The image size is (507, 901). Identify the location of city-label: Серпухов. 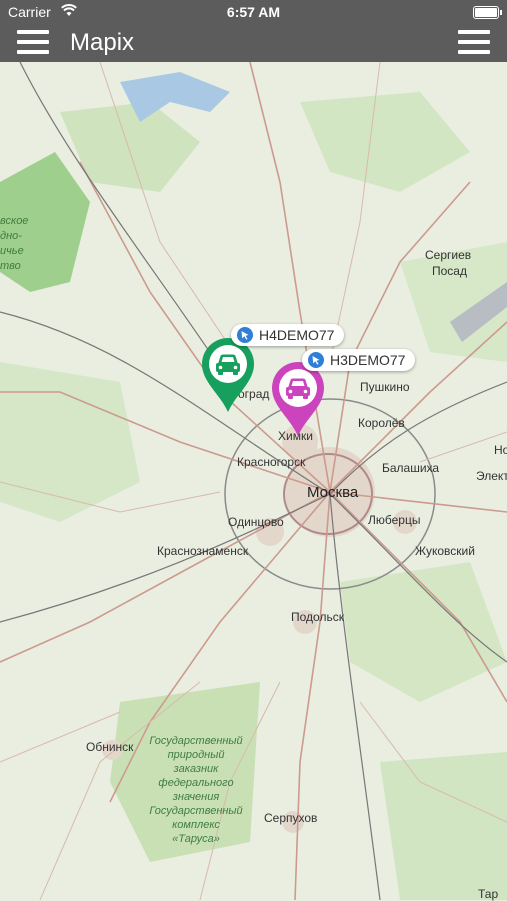
(291, 818).